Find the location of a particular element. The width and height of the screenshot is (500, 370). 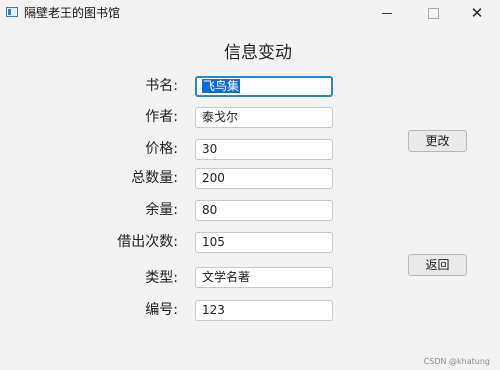

label-id: 编号: is located at coordinates (161, 310).